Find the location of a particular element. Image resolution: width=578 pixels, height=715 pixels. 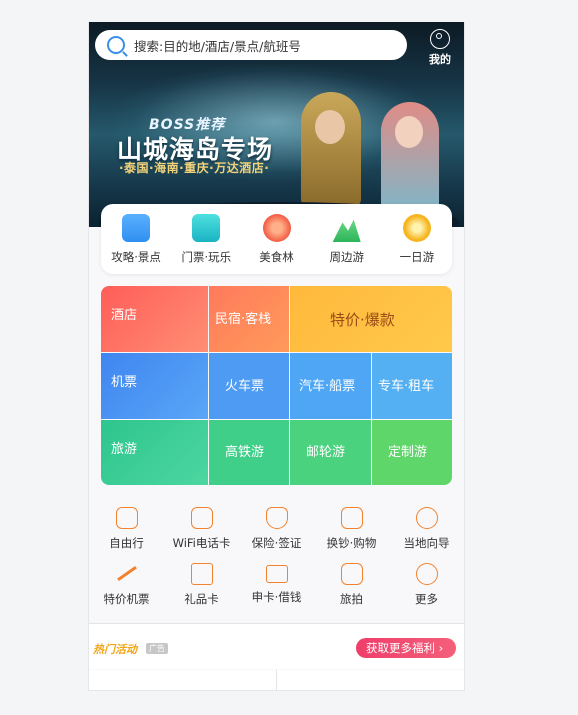

grid-hotel-label: 酒店 is located at coordinates (124, 315).